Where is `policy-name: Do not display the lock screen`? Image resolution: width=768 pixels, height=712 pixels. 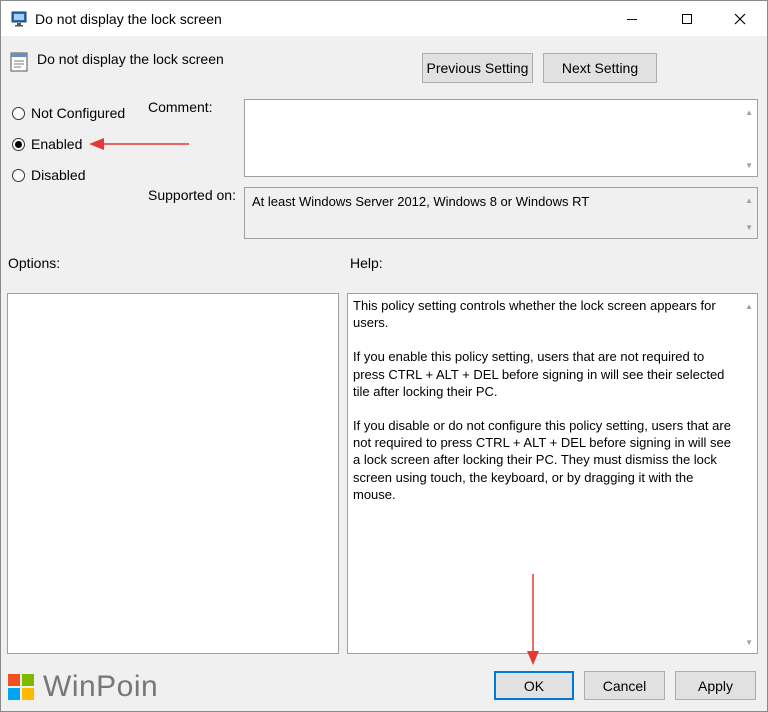 policy-name: Do not display the lock screen is located at coordinates (130, 59).